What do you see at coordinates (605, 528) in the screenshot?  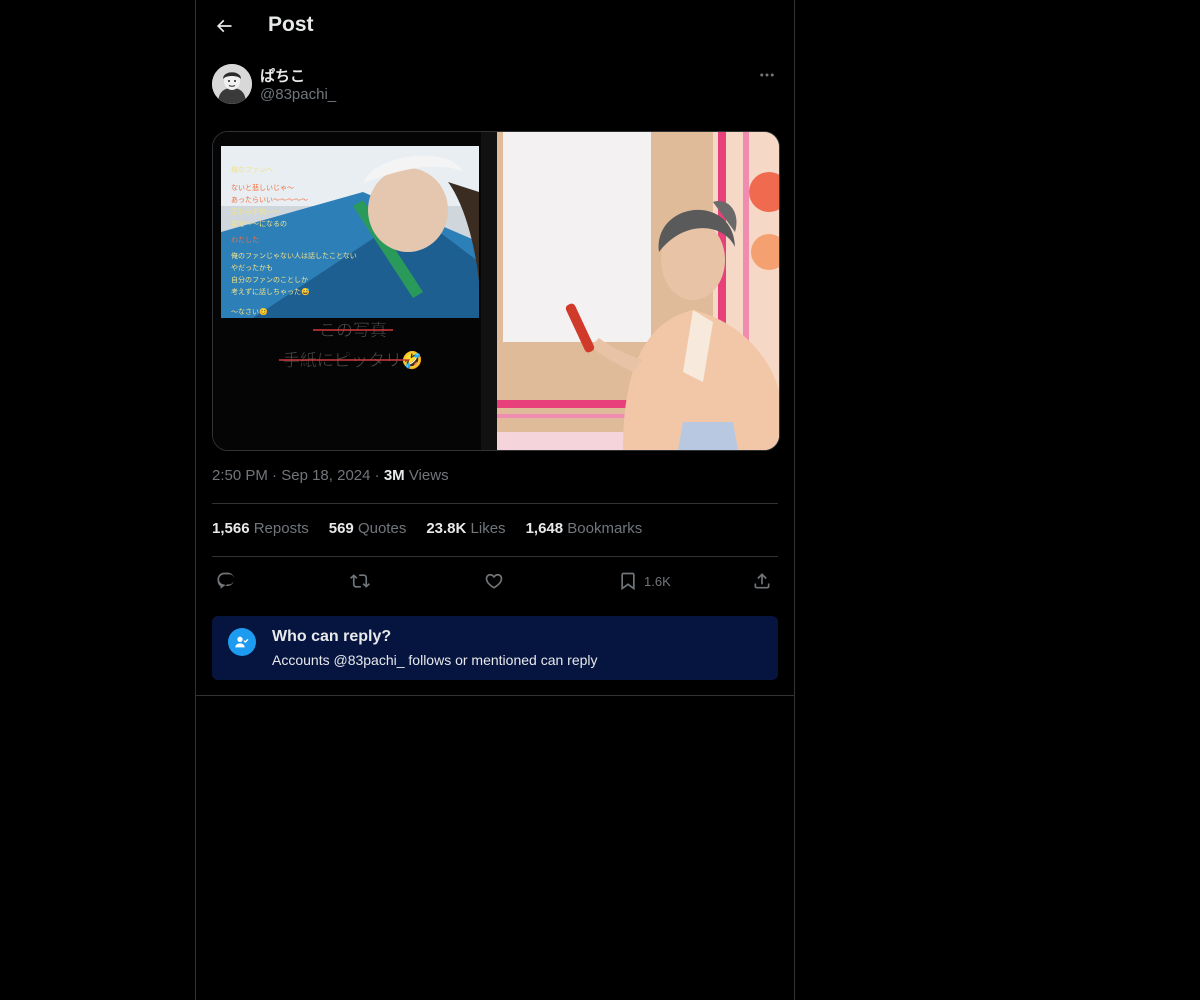 I see `stat-label: Bookmarks` at bounding box center [605, 528].